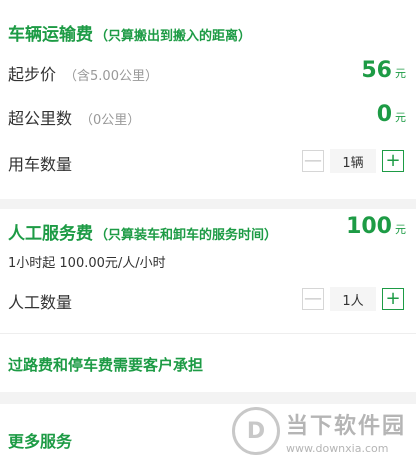 The image size is (416, 471). What do you see at coordinates (40, 164) in the screenshot?
I see `vehicle-qty-label: 用车数量` at bounding box center [40, 164].